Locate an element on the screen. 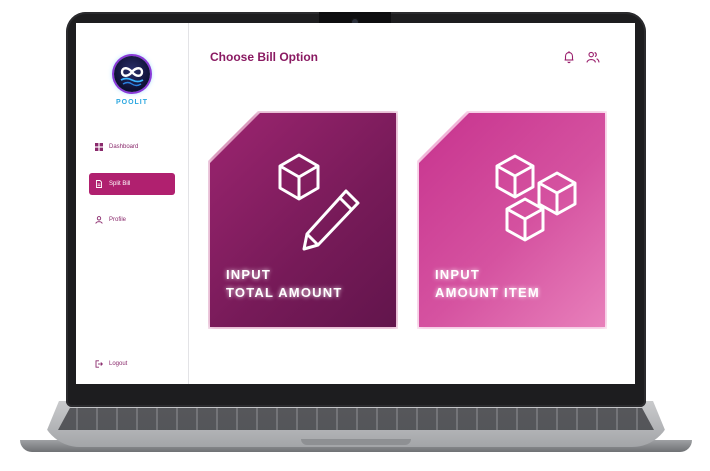 The width and height of the screenshot is (710, 471). sidebar-item-label: Profile is located at coordinates (118, 220).